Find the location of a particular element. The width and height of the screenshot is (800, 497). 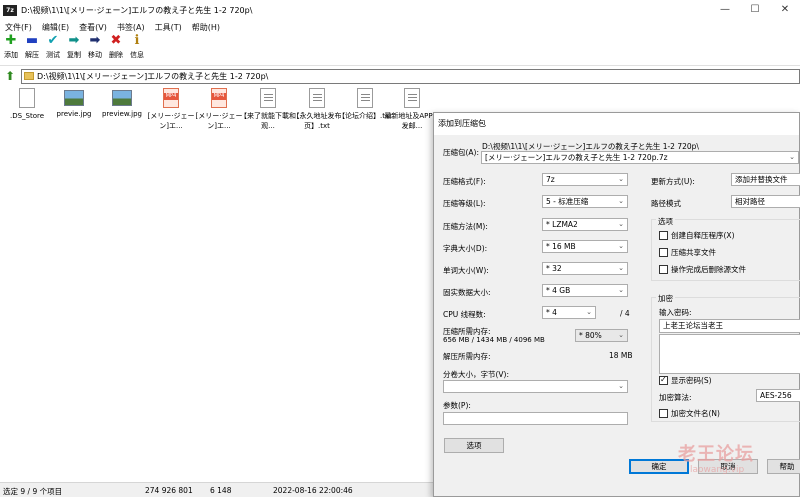

encryption-method-select: AES-256 is located at coordinates (778, 395).